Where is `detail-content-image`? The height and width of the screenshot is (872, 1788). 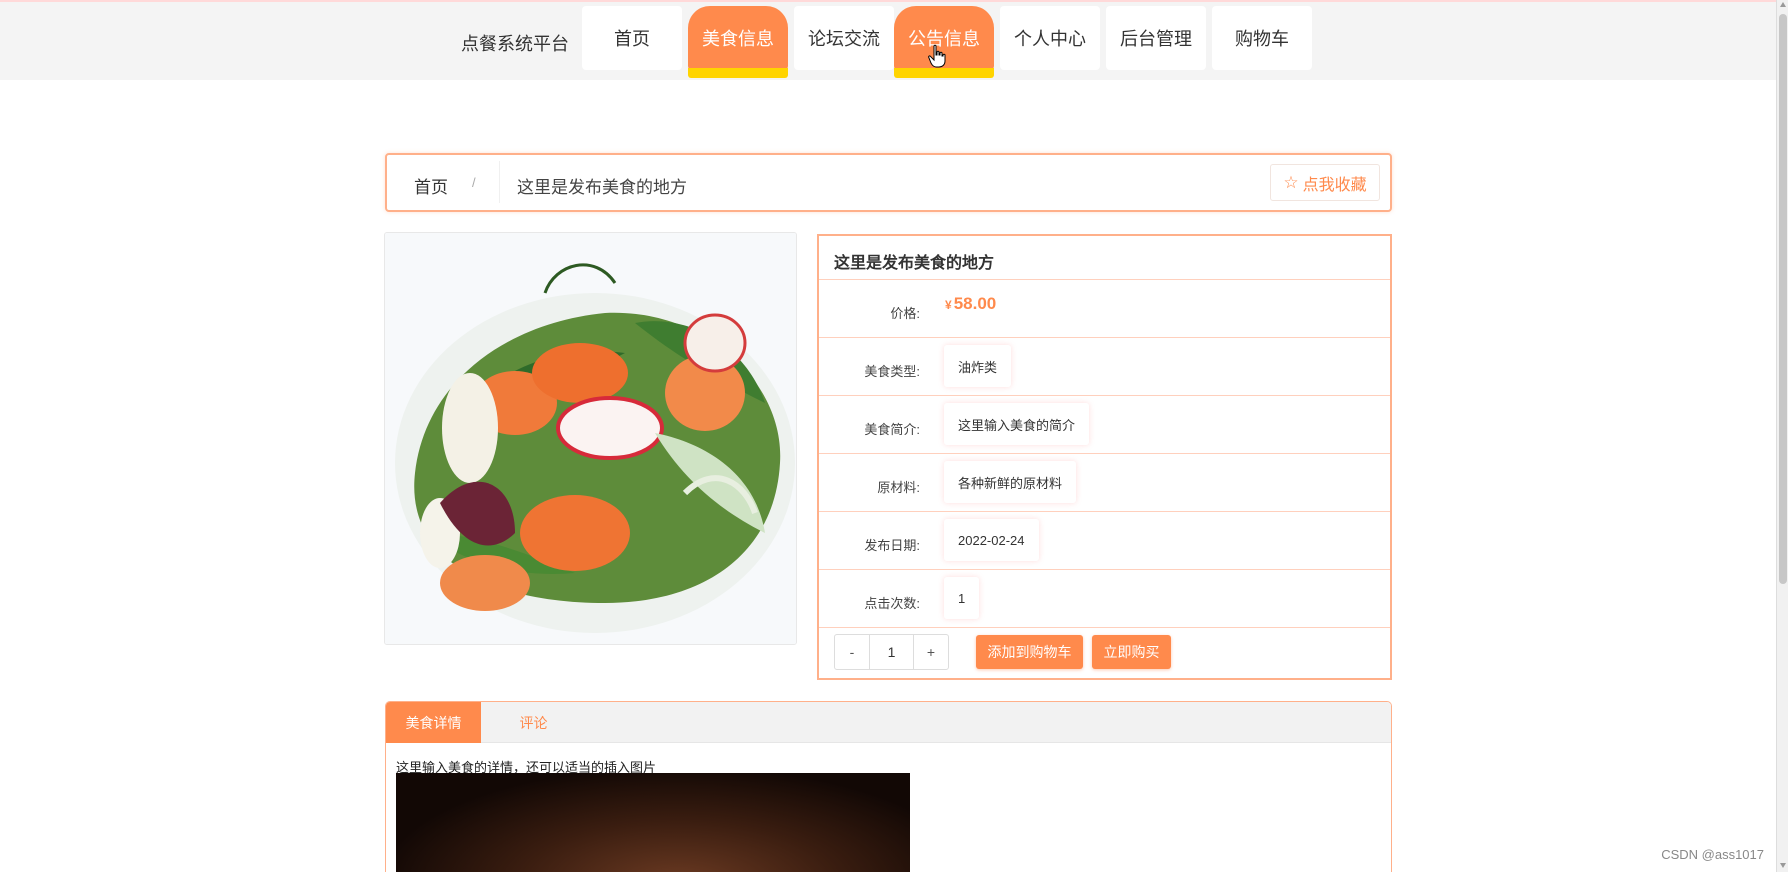 detail-content-image is located at coordinates (653, 822).